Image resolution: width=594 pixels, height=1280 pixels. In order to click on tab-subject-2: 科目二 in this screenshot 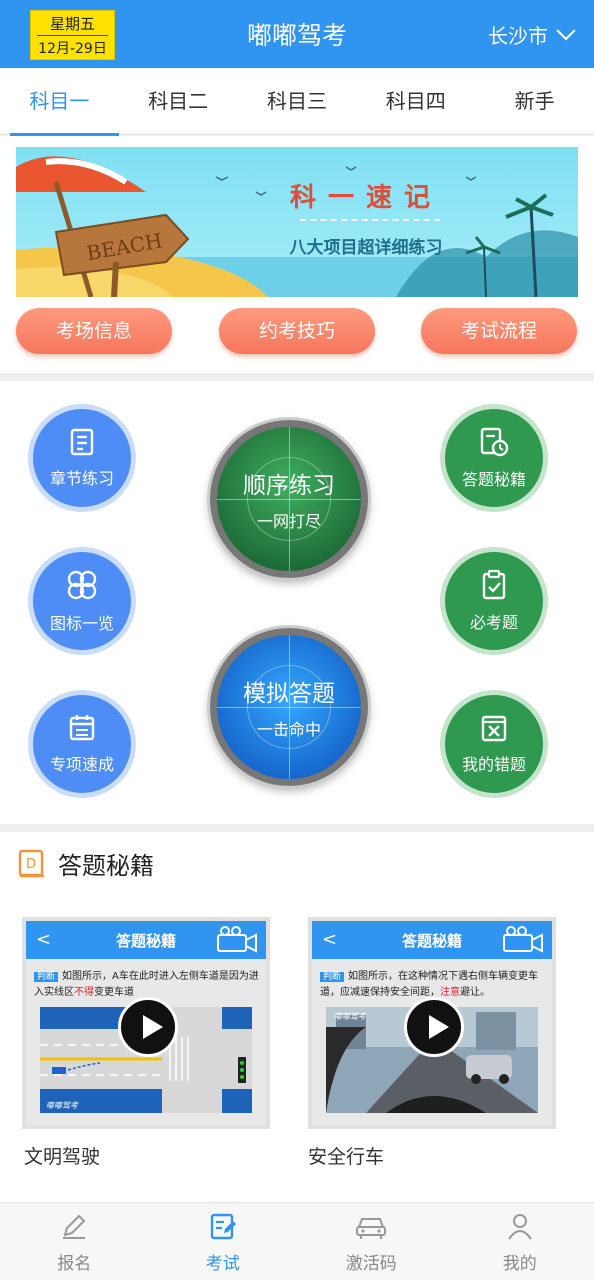, I will do `click(178, 100)`.